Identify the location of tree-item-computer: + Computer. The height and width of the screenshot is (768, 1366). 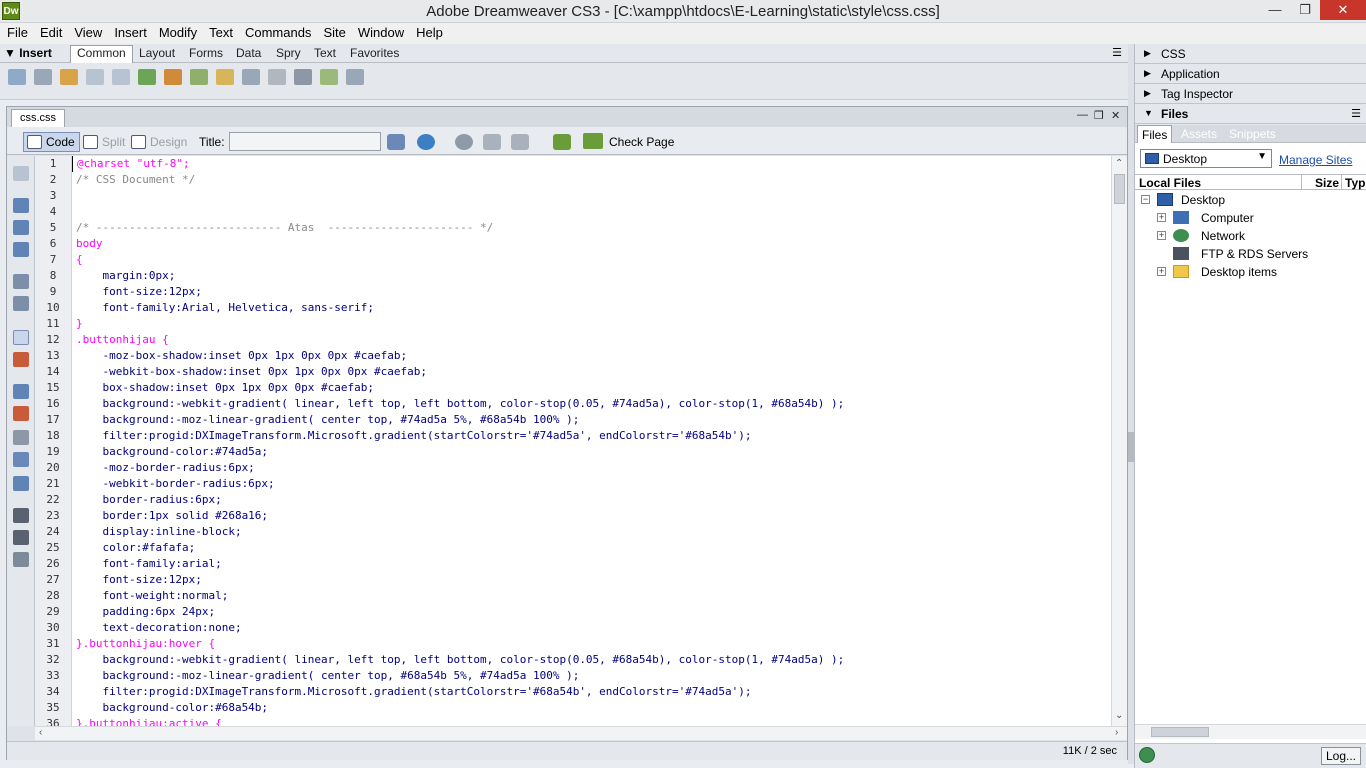
(1257, 219).